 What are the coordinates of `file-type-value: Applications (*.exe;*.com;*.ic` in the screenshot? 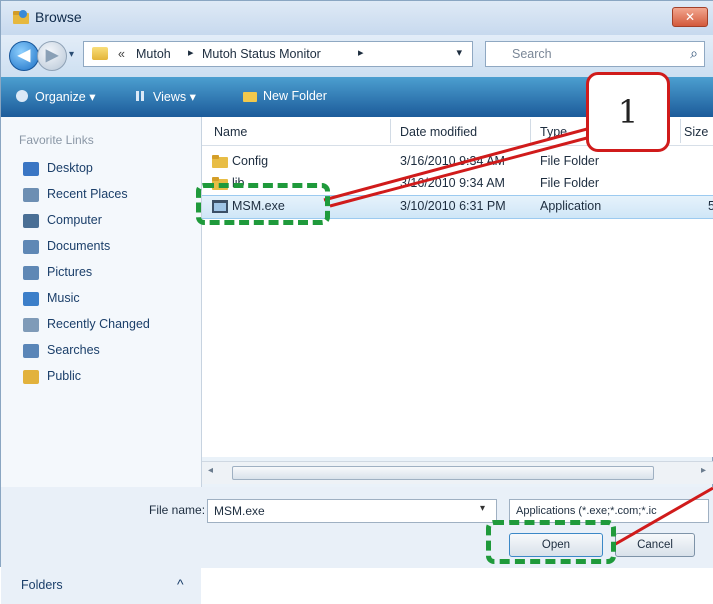 It's located at (586, 511).